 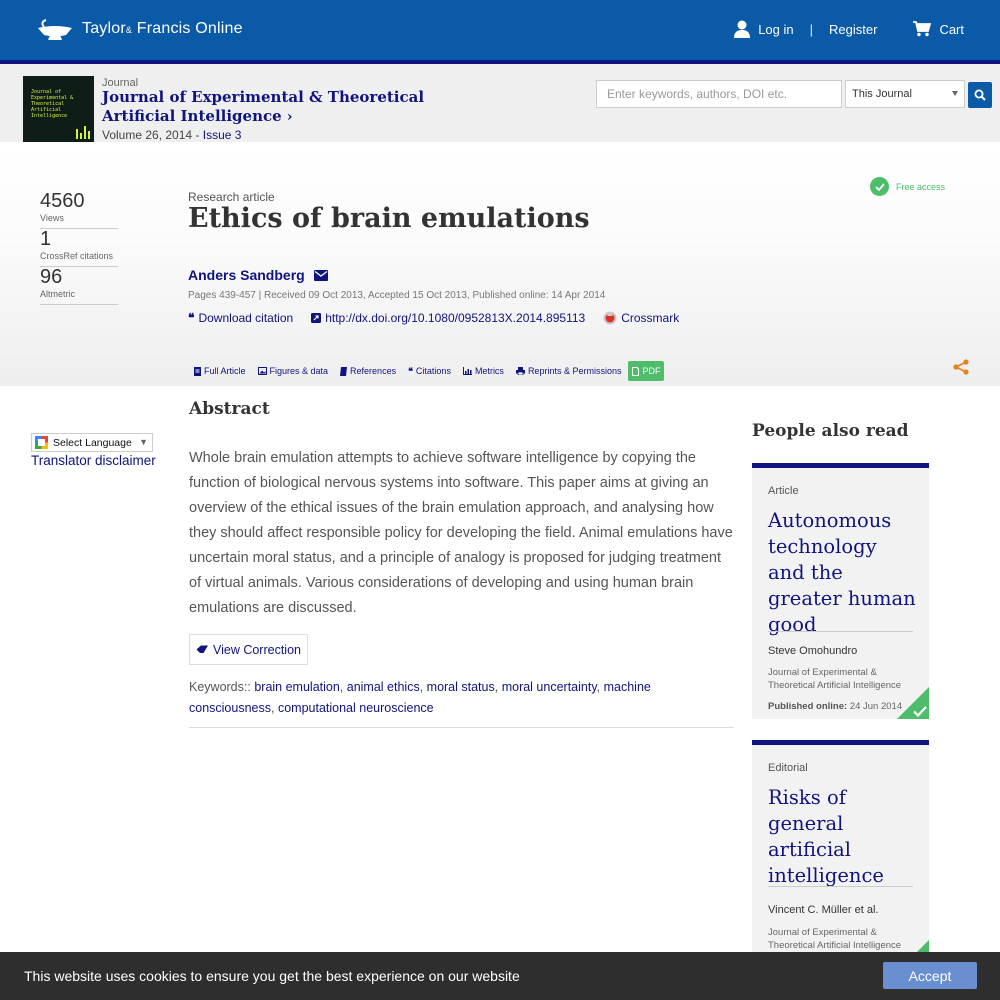 What do you see at coordinates (246, 275) in the screenshot?
I see `author-name: Anders Sandberg` at bounding box center [246, 275].